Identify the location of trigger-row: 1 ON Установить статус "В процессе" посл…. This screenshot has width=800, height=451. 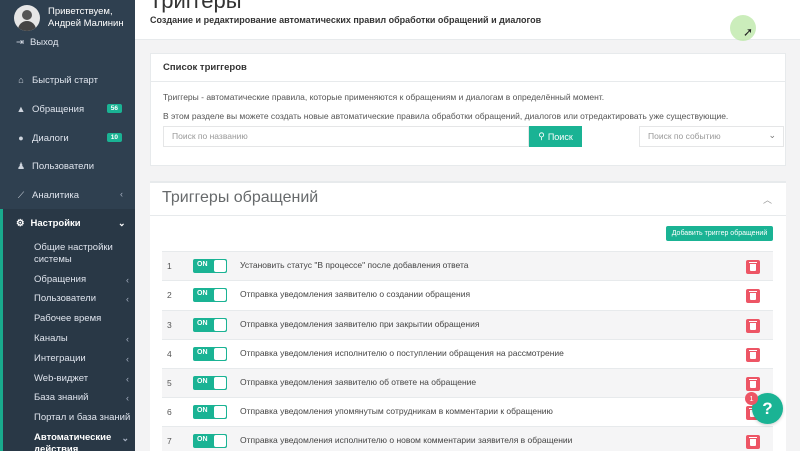
(467, 265).